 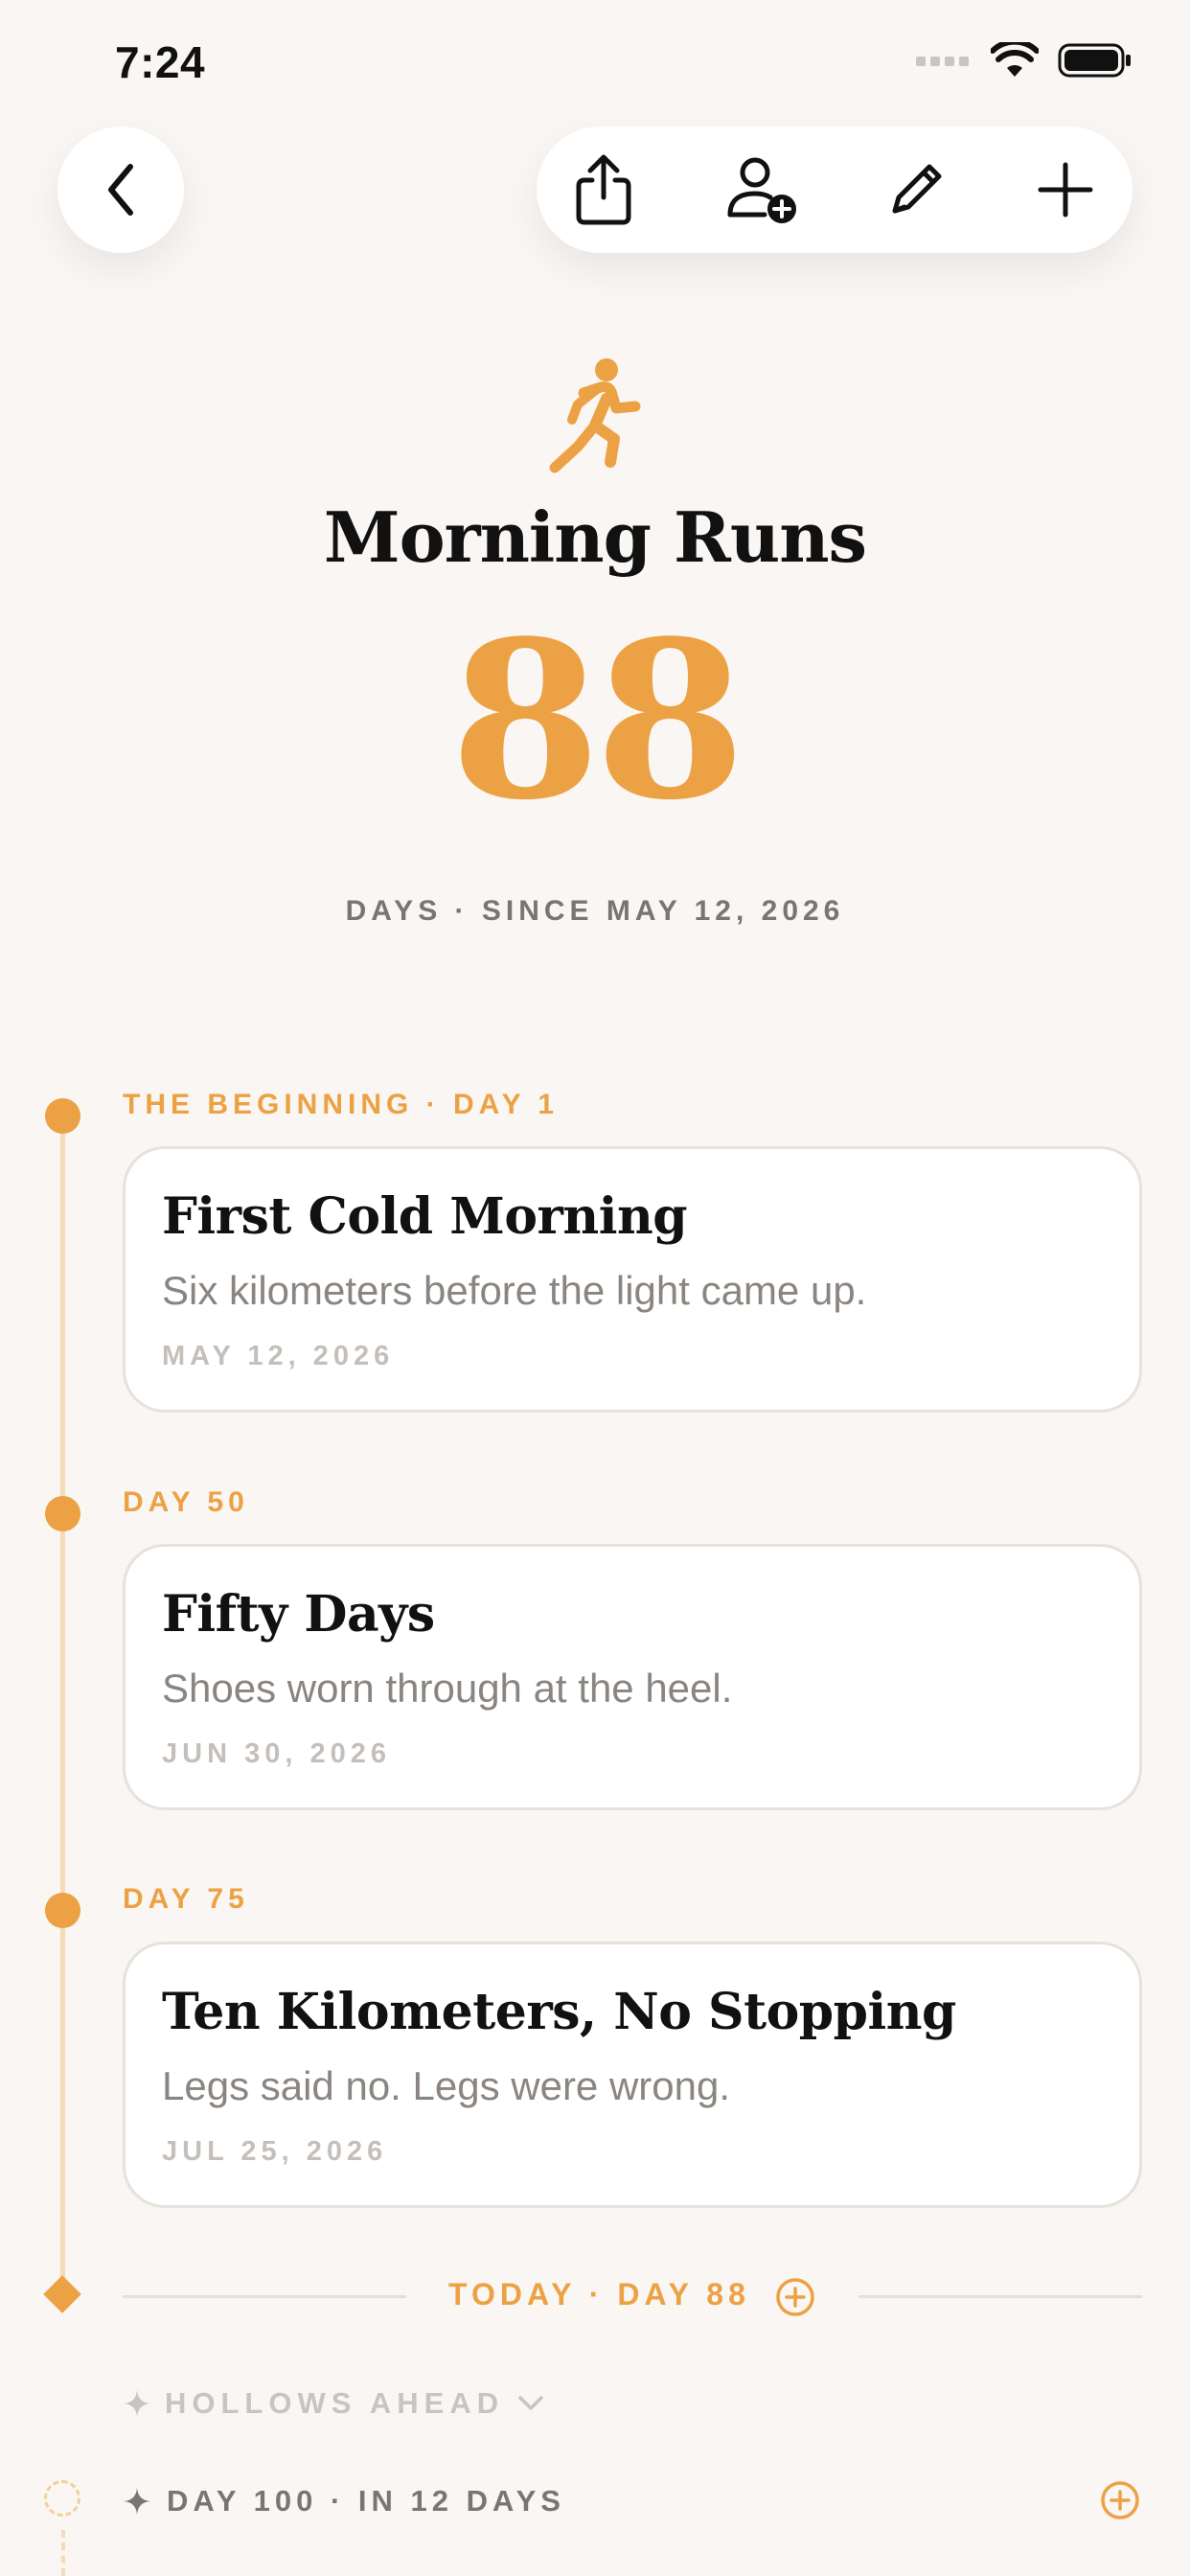 I want to click on today-marker, so click(x=62, y=2294).